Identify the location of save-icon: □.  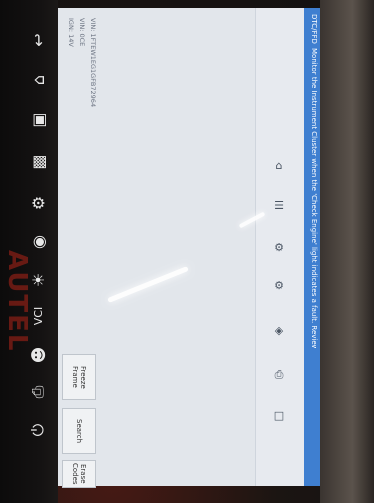
(279, 415).